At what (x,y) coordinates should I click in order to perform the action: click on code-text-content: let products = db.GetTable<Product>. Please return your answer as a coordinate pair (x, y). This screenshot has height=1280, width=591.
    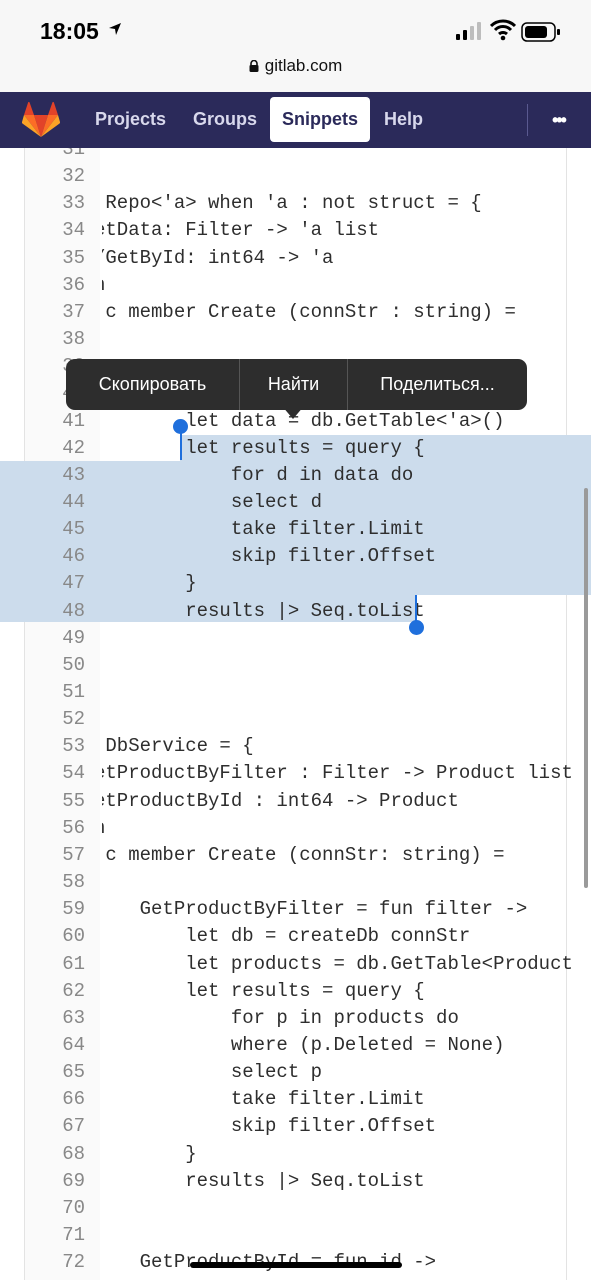
    Looking at the image, I should click on (337, 963).